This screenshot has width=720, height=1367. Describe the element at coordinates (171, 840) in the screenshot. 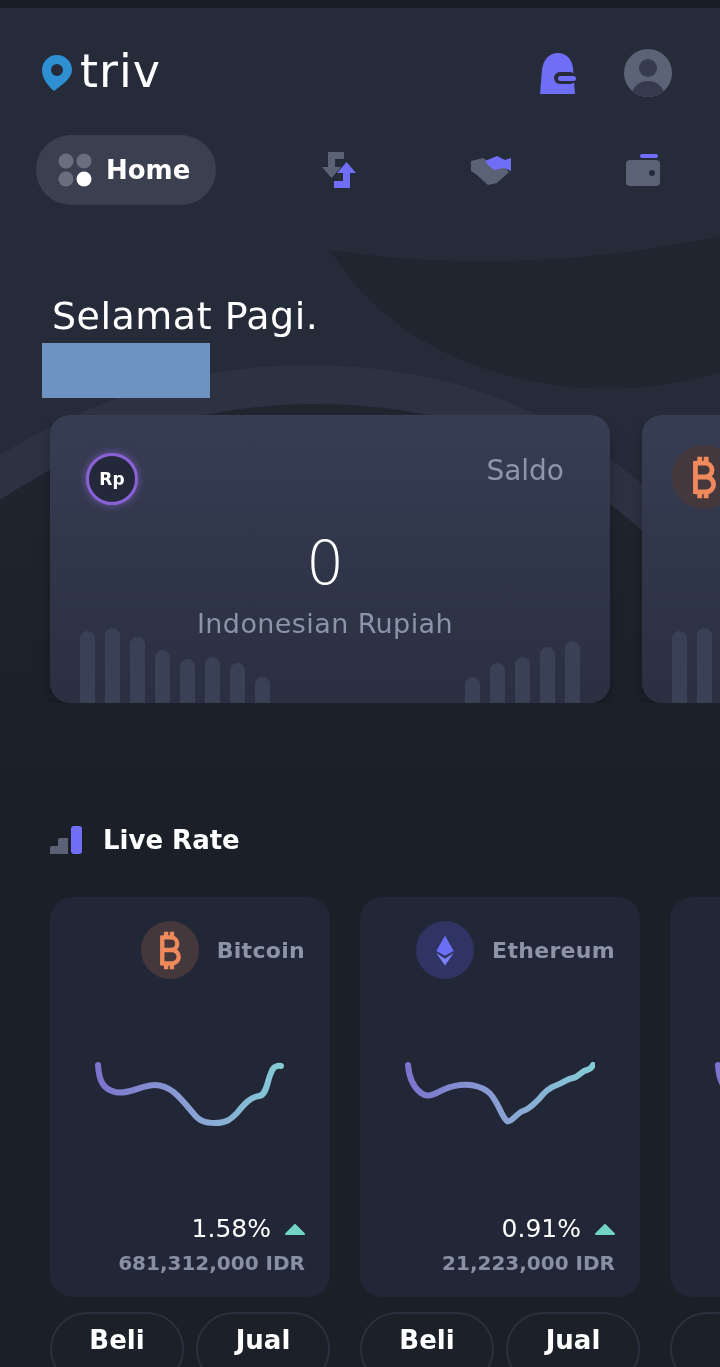

I see `section-title: Live Rate` at that location.